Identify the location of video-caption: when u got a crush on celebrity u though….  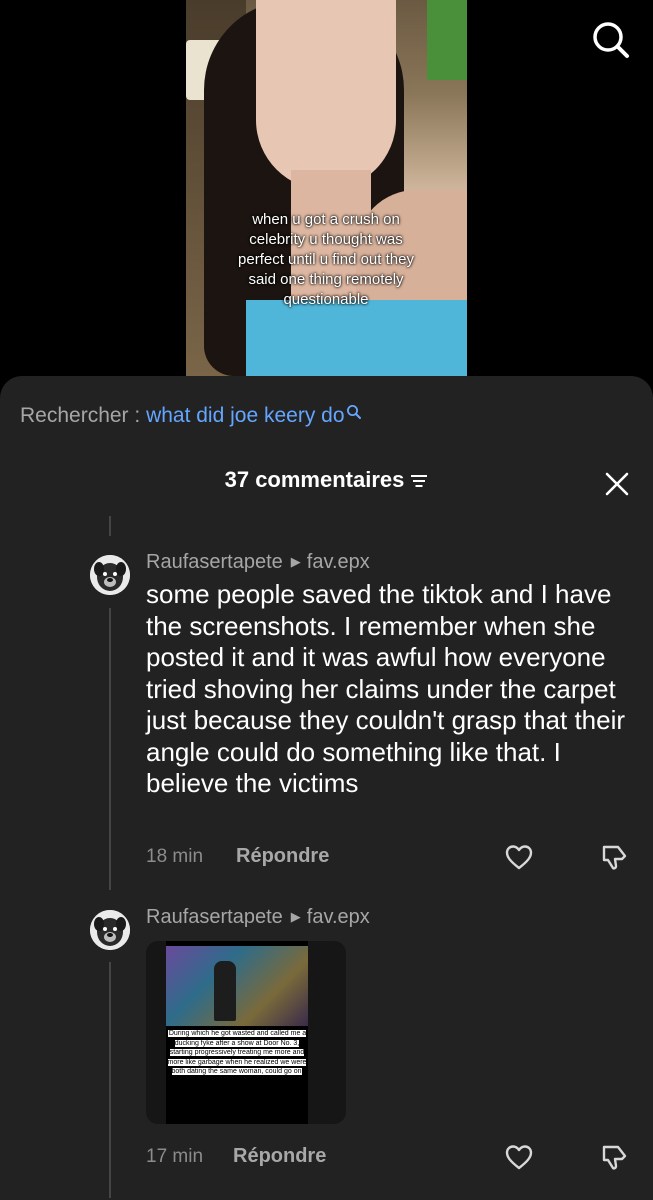
(326, 259).